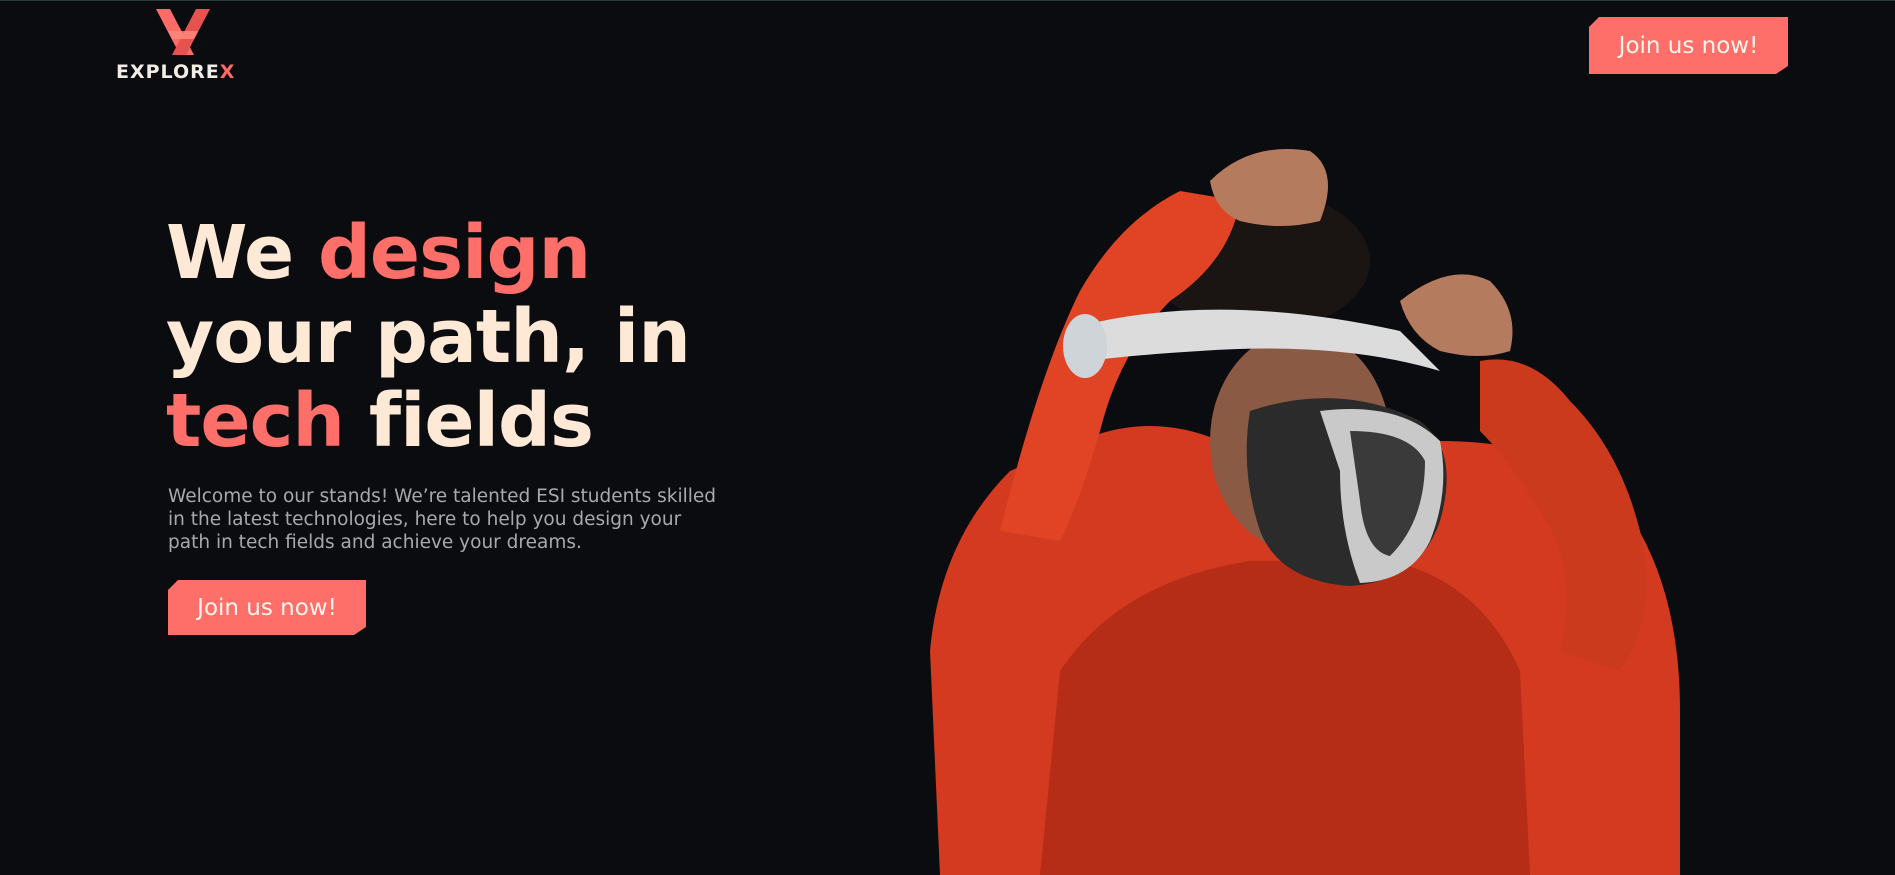 This screenshot has width=1895, height=875. Describe the element at coordinates (428, 337) in the screenshot. I see `hero-headline: We design your path, in tech fields` at that location.